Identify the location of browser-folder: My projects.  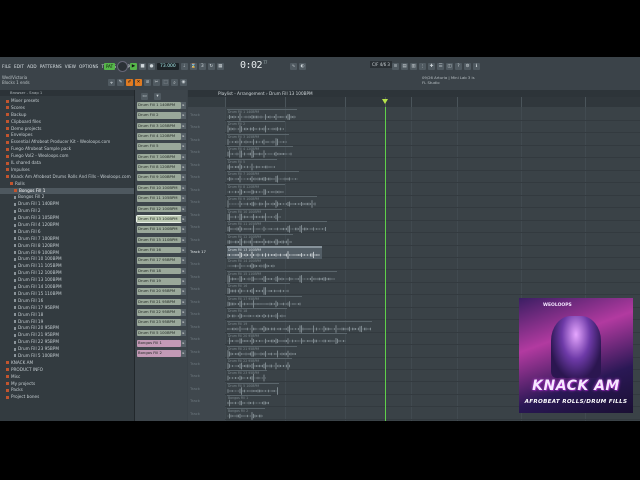
(67, 384).